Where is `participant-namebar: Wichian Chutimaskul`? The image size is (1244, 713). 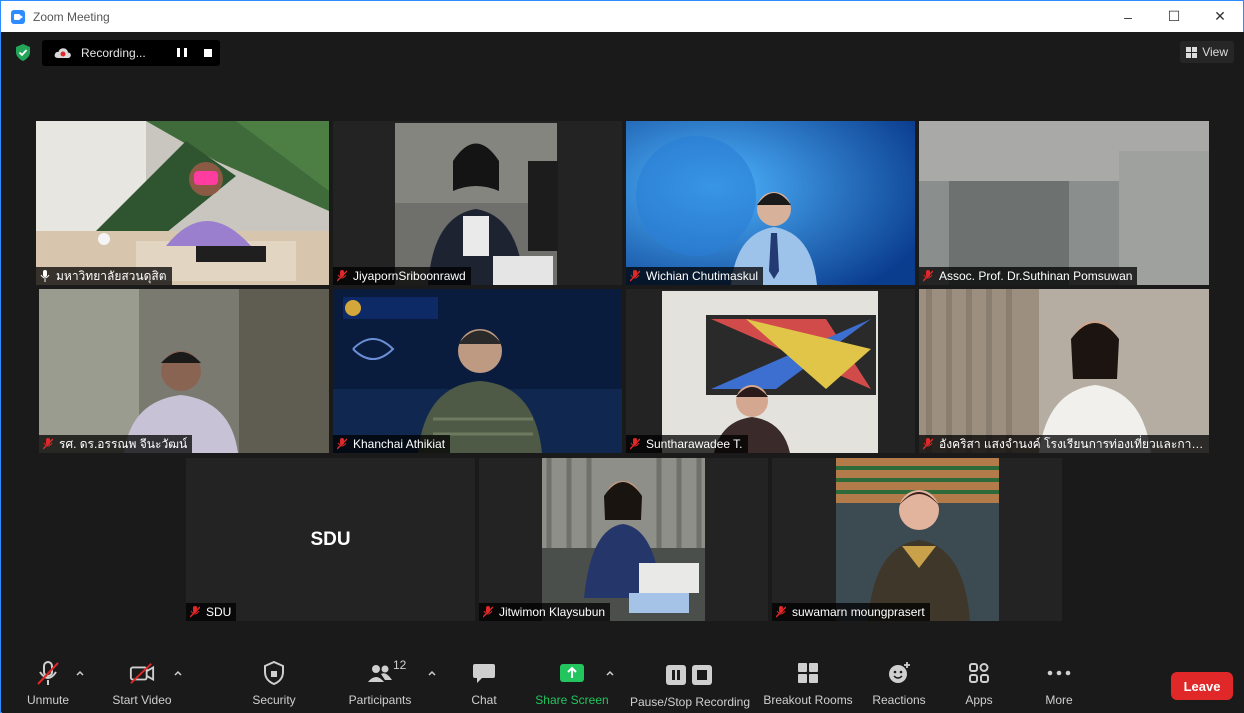
participant-namebar: Wichian Chutimaskul is located at coordinates (695, 276).